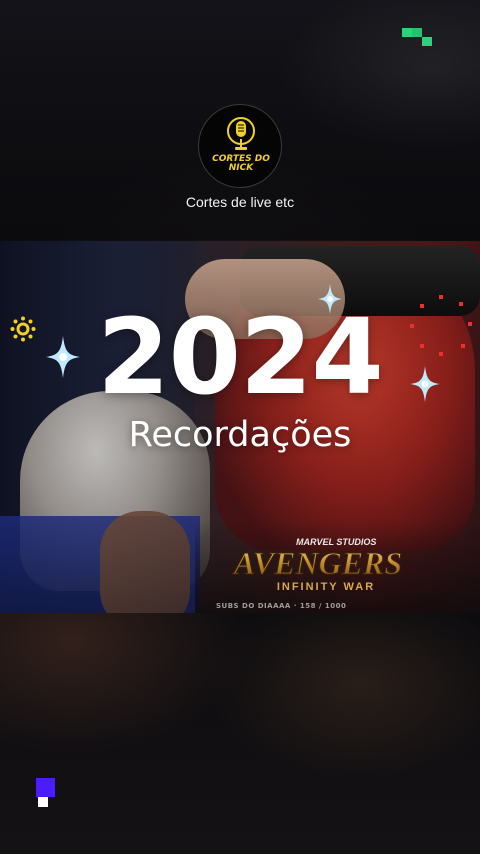  I want to click on avengers-logo-text: AVENGERS, so click(317, 563).